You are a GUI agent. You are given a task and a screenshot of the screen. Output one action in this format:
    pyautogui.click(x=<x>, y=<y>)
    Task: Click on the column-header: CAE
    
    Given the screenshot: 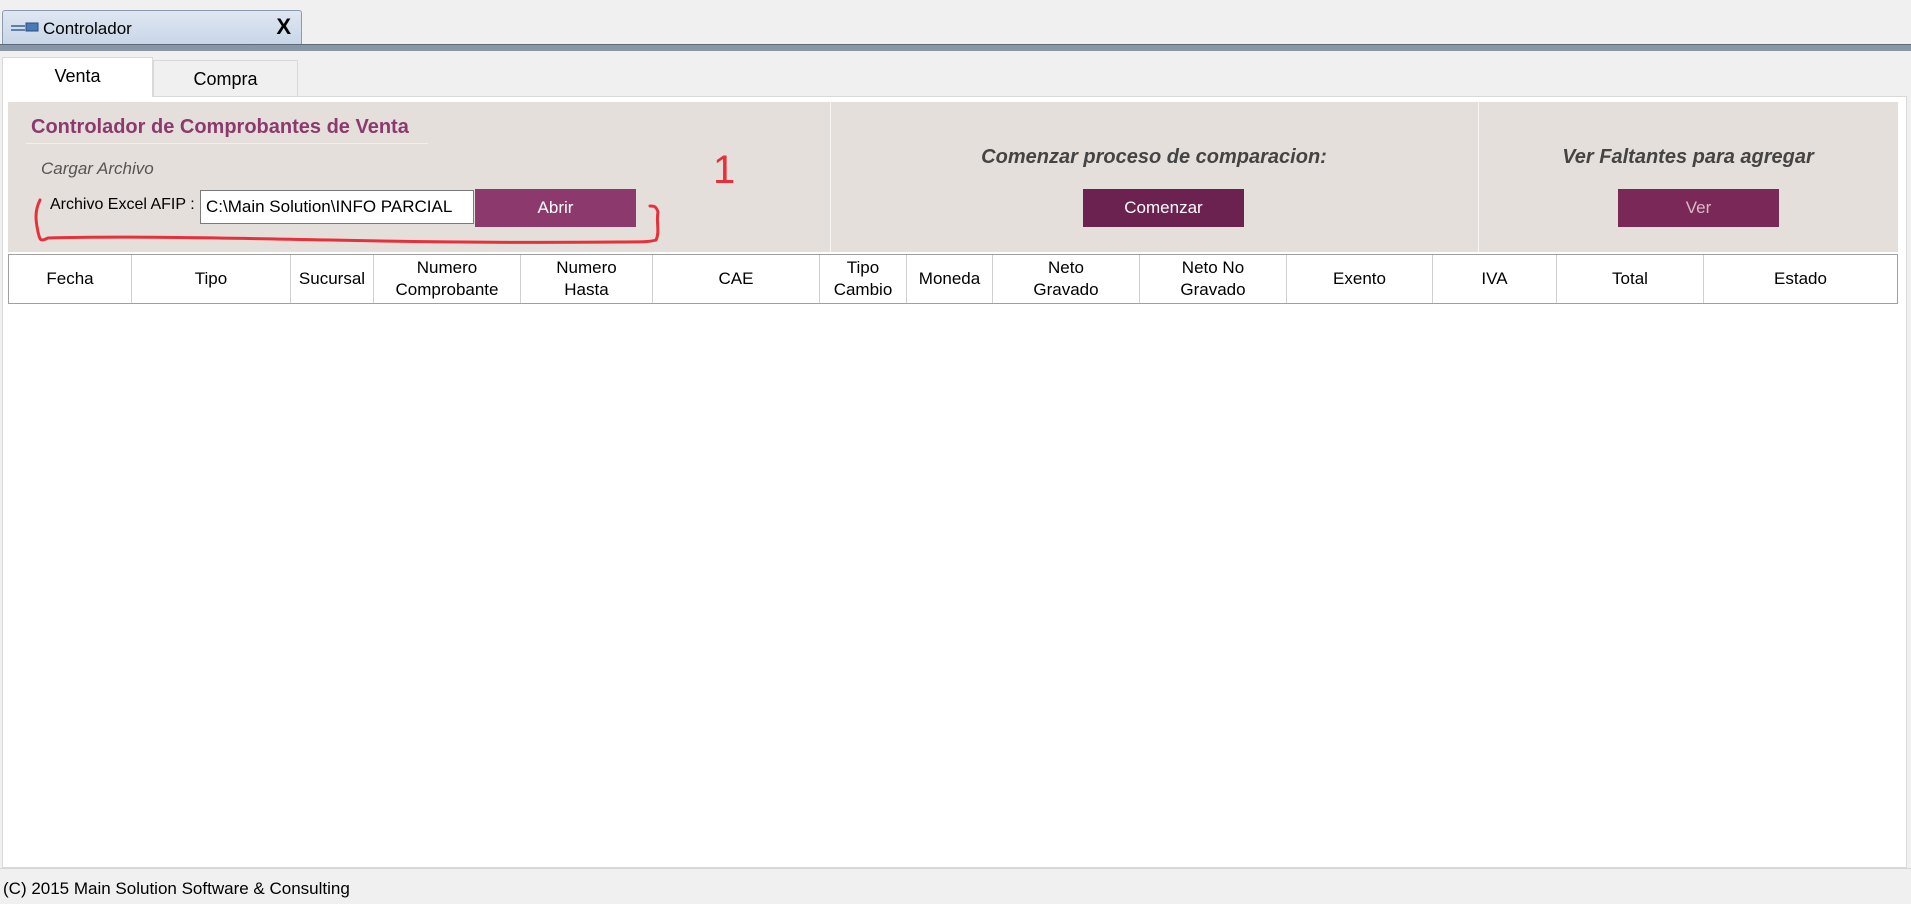 What is the action you would take?
    pyautogui.click(x=736, y=279)
    